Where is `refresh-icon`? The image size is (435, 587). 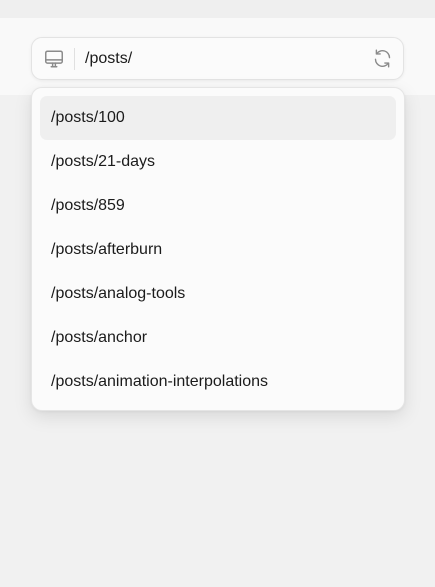 refresh-icon is located at coordinates (382, 58).